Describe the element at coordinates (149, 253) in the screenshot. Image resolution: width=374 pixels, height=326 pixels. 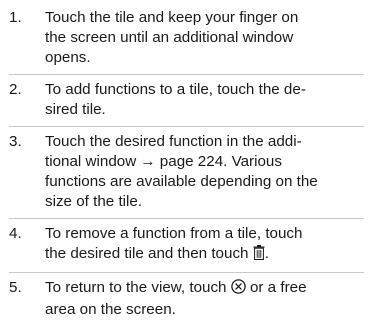
I see `step-text-fragment: the desired tile and then touch` at that location.